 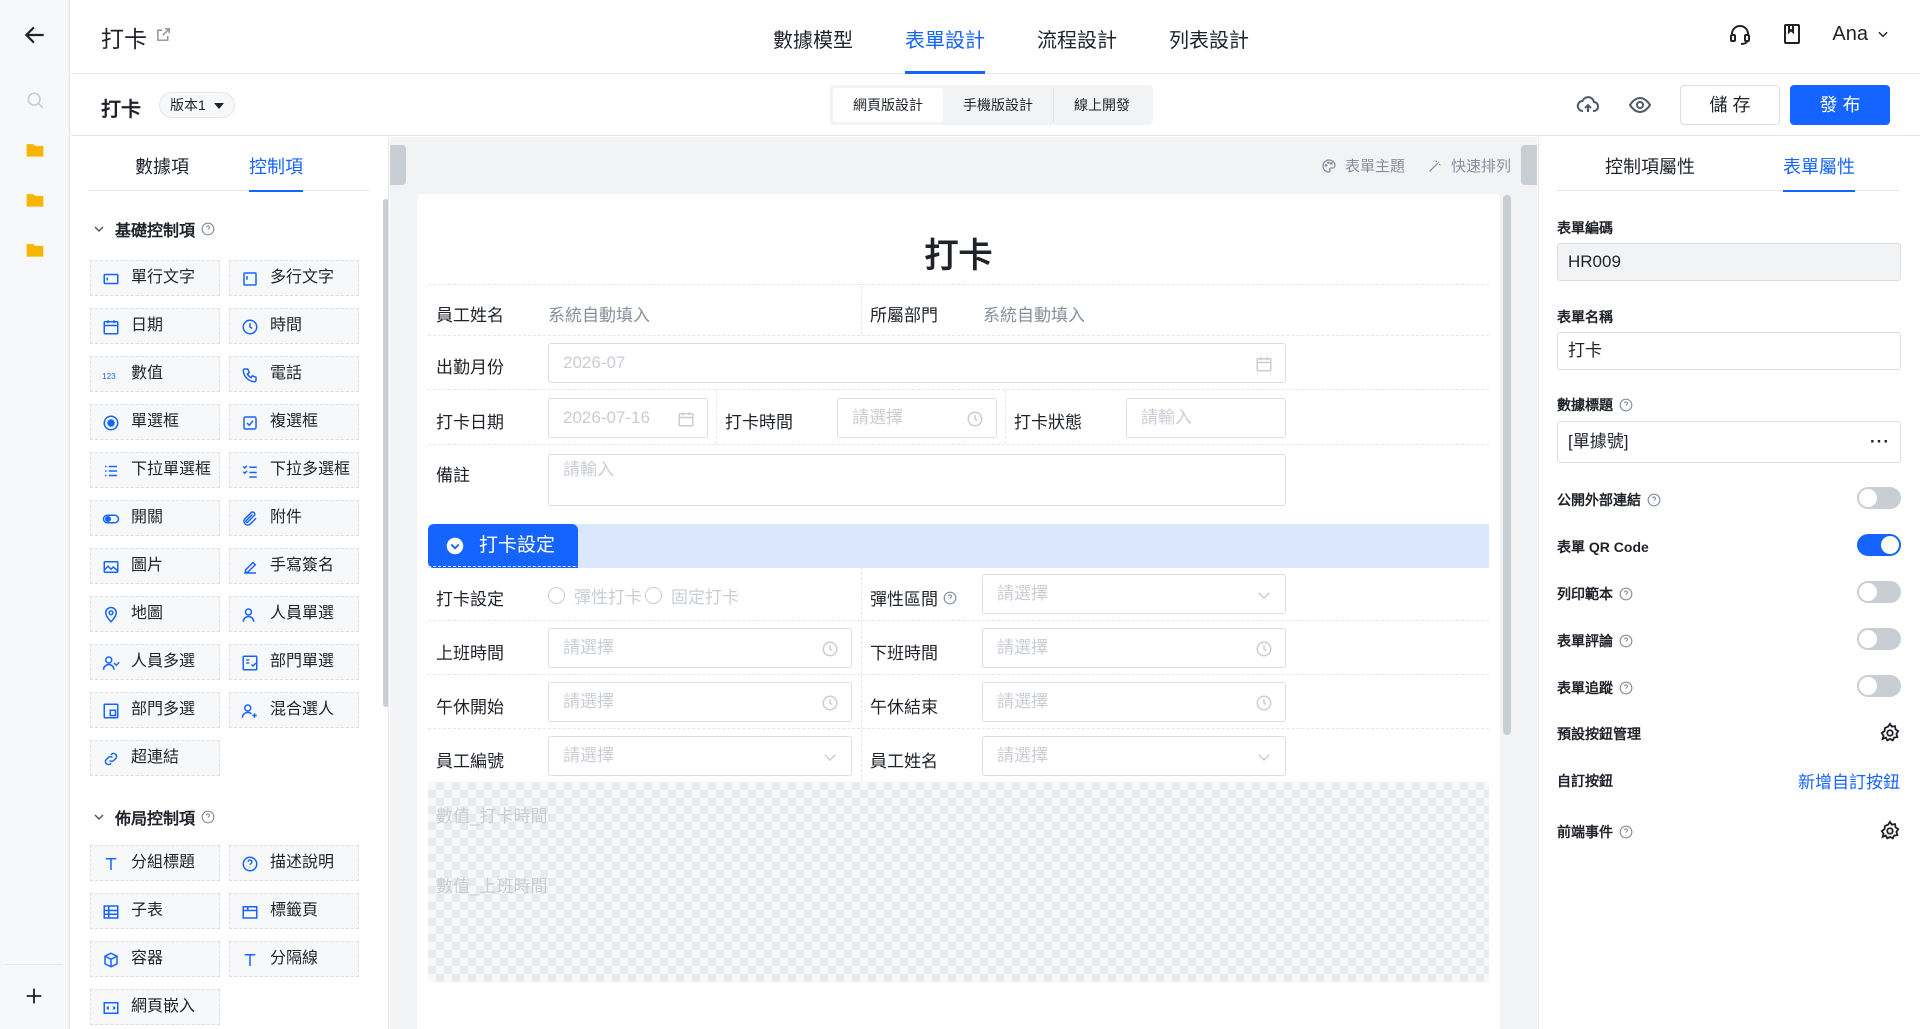 I want to click on control-user-single: 人員單選, so click(x=294, y=614).